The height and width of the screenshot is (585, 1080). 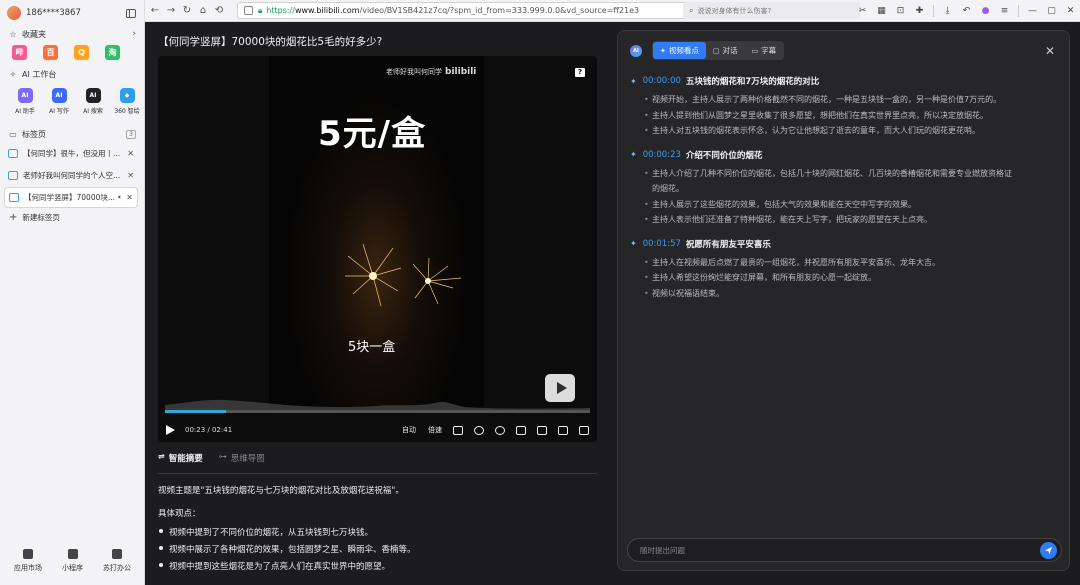 What do you see at coordinates (372, 347) in the screenshot?
I see `video-subtitle: 5块一盒` at bounding box center [372, 347].